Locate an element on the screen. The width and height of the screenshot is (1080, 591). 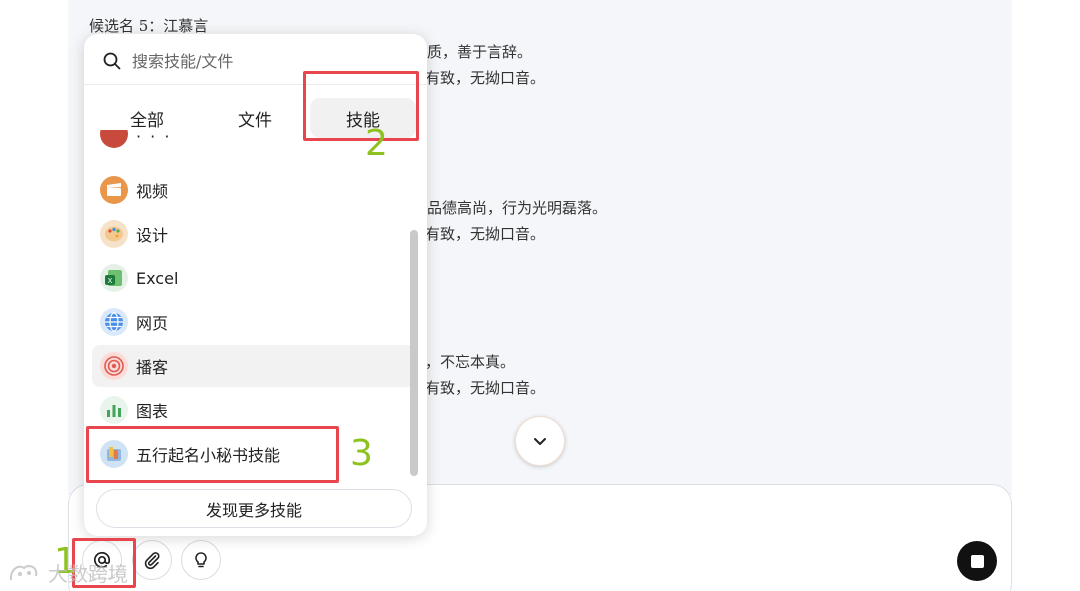
list-item-video: 视频 is located at coordinates (251, 190).